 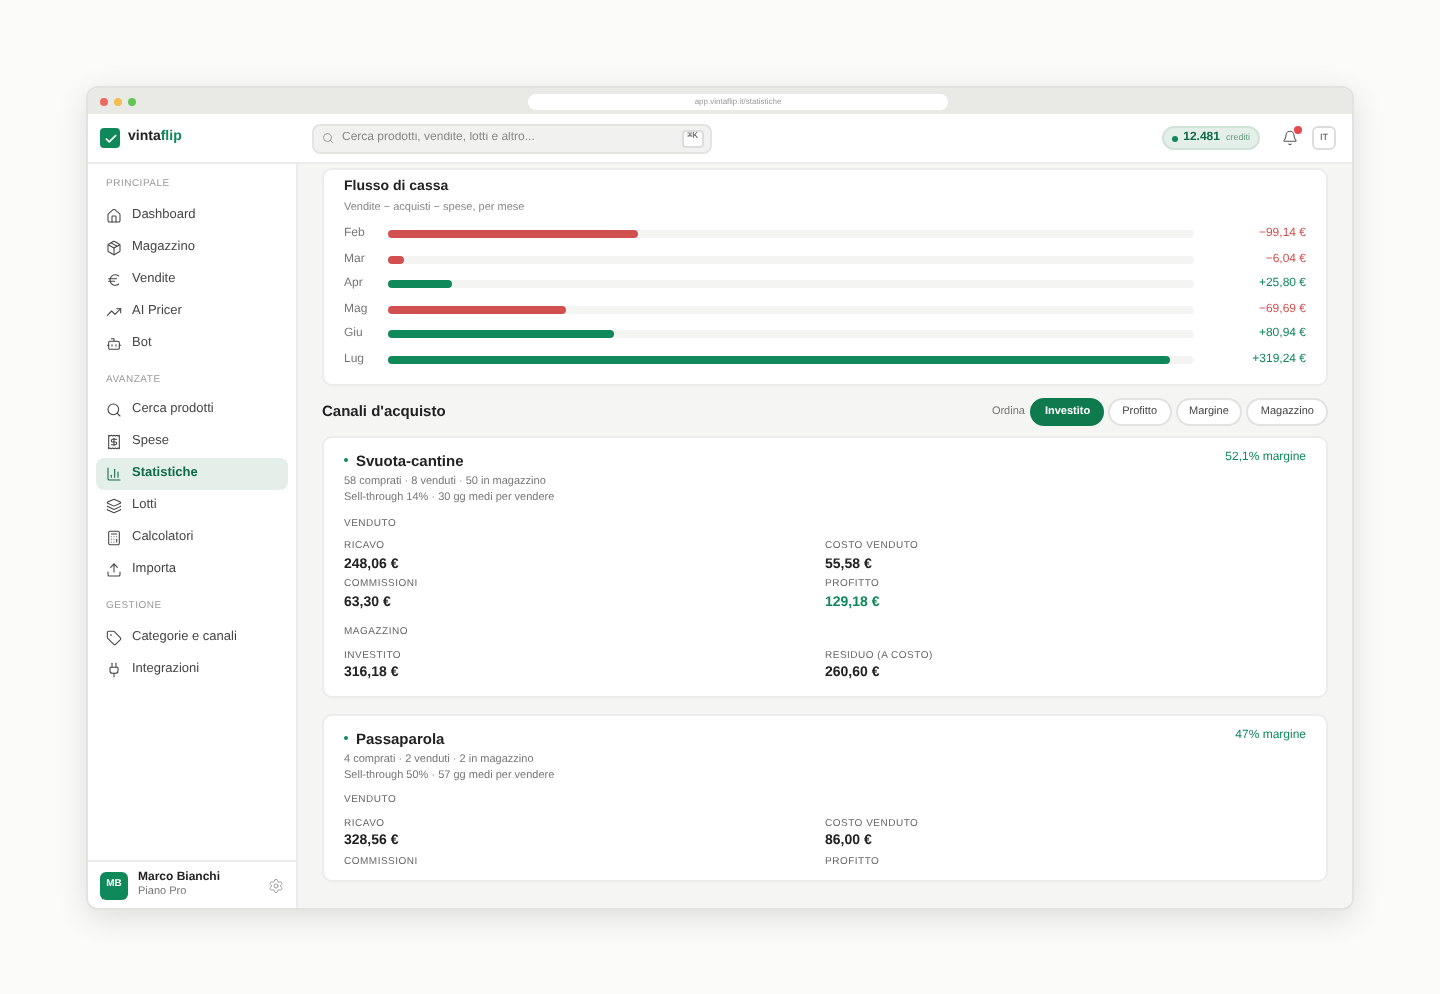 What do you see at coordinates (114, 279) in the screenshot?
I see `euro-icon` at bounding box center [114, 279].